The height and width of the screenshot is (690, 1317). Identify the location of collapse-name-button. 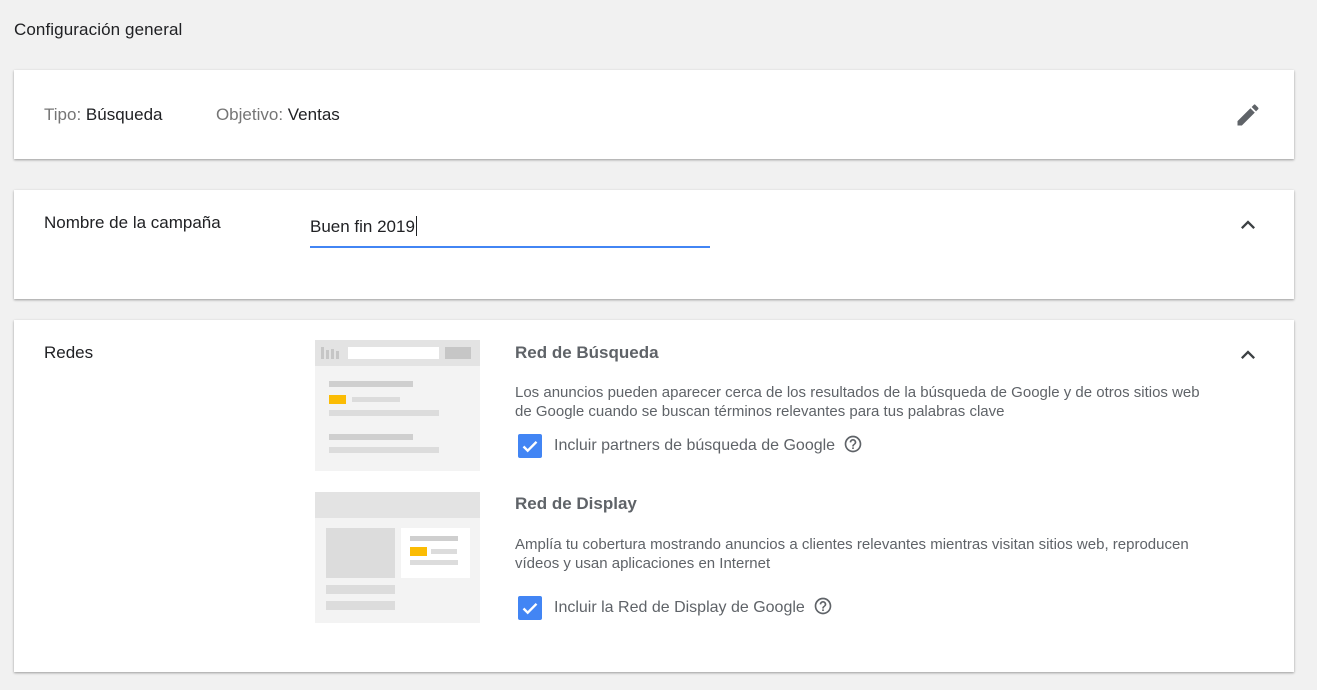
(1248, 225).